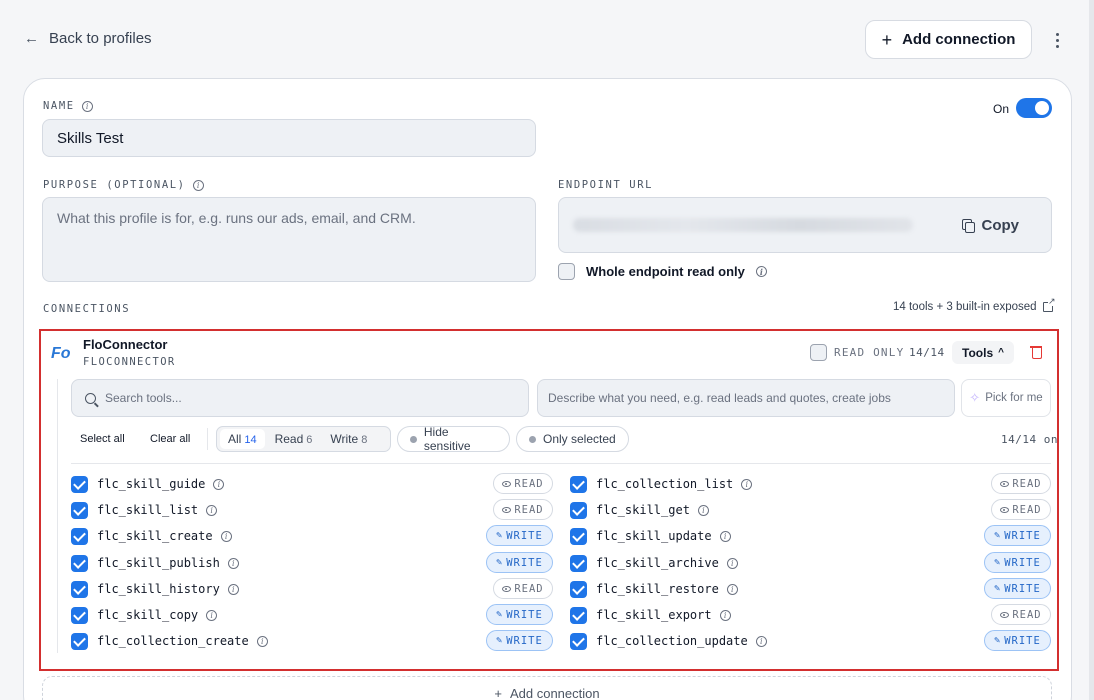 The height and width of the screenshot is (700, 1094). What do you see at coordinates (650, 615) in the screenshot?
I see `tool-row: flc_skill_export i` at bounding box center [650, 615].